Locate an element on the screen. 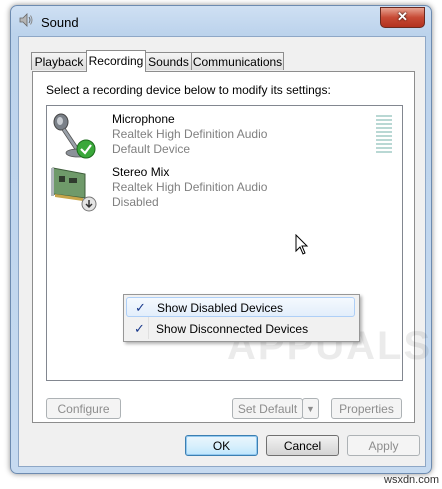 The image size is (442, 489). properties-button: Properties is located at coordinates (366, 408).